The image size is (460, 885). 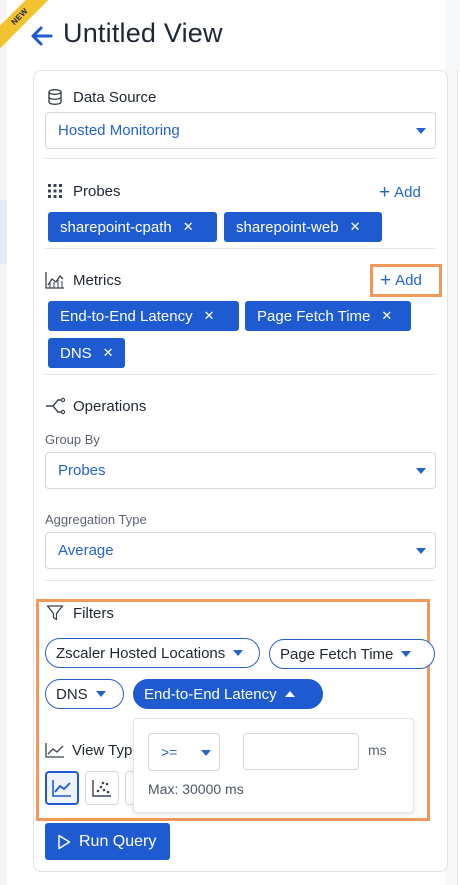 I want to click on probe-chip: sharepoint-web ✕, so click(x=303, y=227).